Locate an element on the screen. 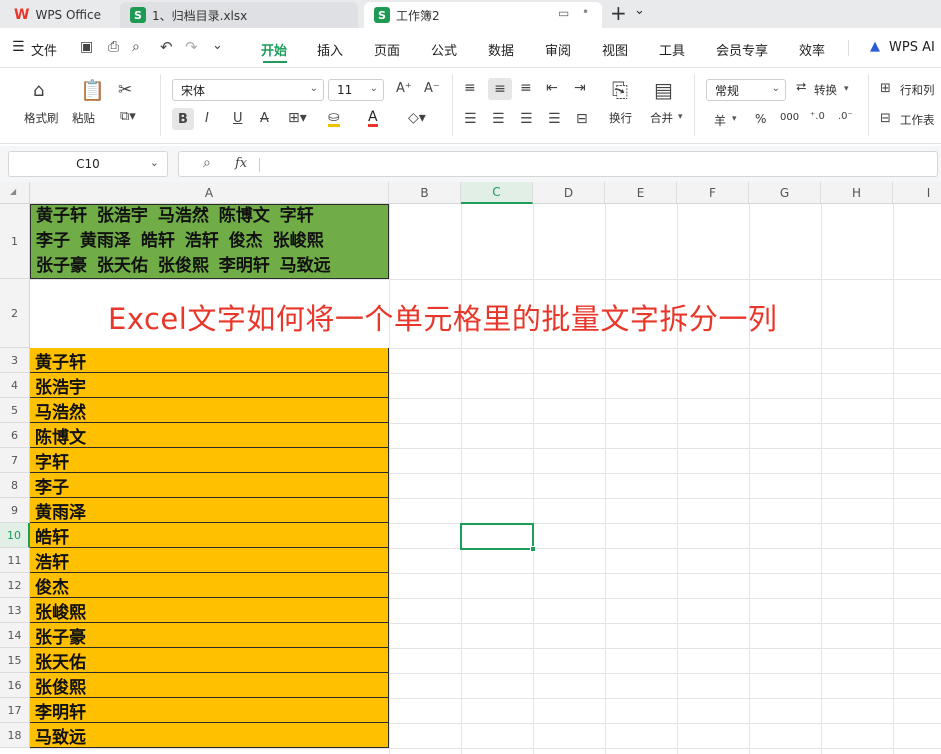 The width and height of the screenshot is (941, 754). worksheet-button: 工作表 is located at coordinates (917, 120).